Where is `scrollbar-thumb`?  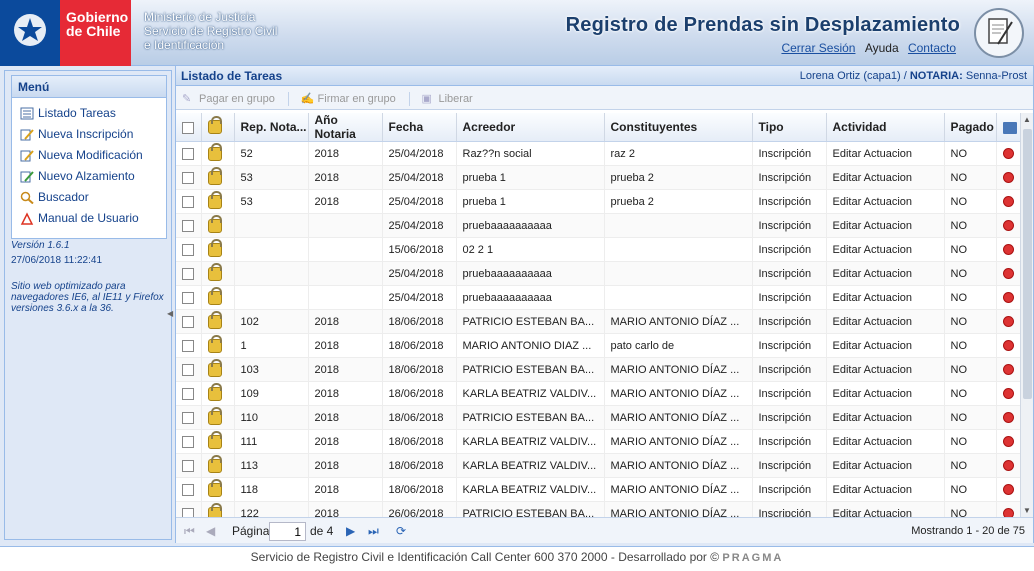
scrollbar-thumb is located at coordinates (1027, 264).